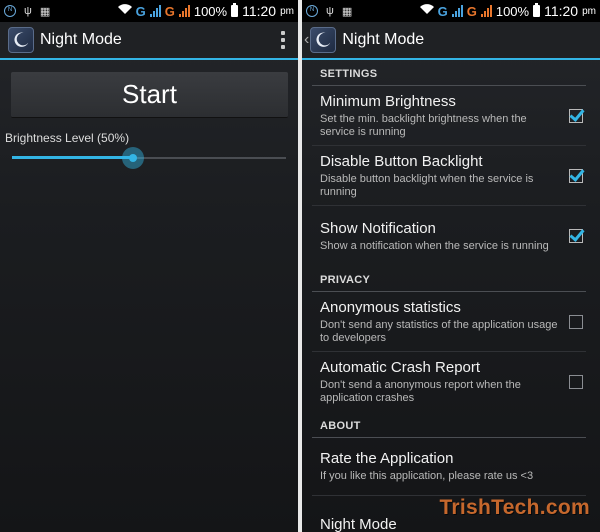  What do you see at coordinates (401, 161) in the screenshot?
I see `pref-title: Disable Button Backlight` at bounding box center [401, 161].